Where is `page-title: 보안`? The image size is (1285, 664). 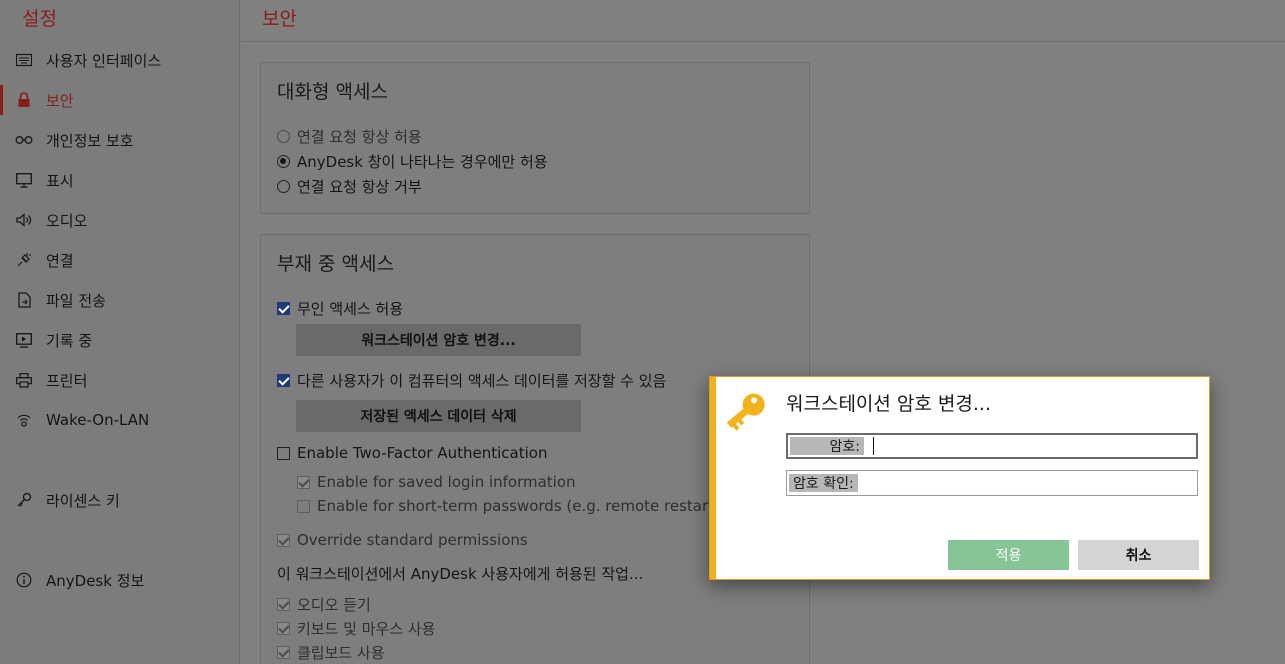 page-title: 보안 is located at coordinates (279, 19).